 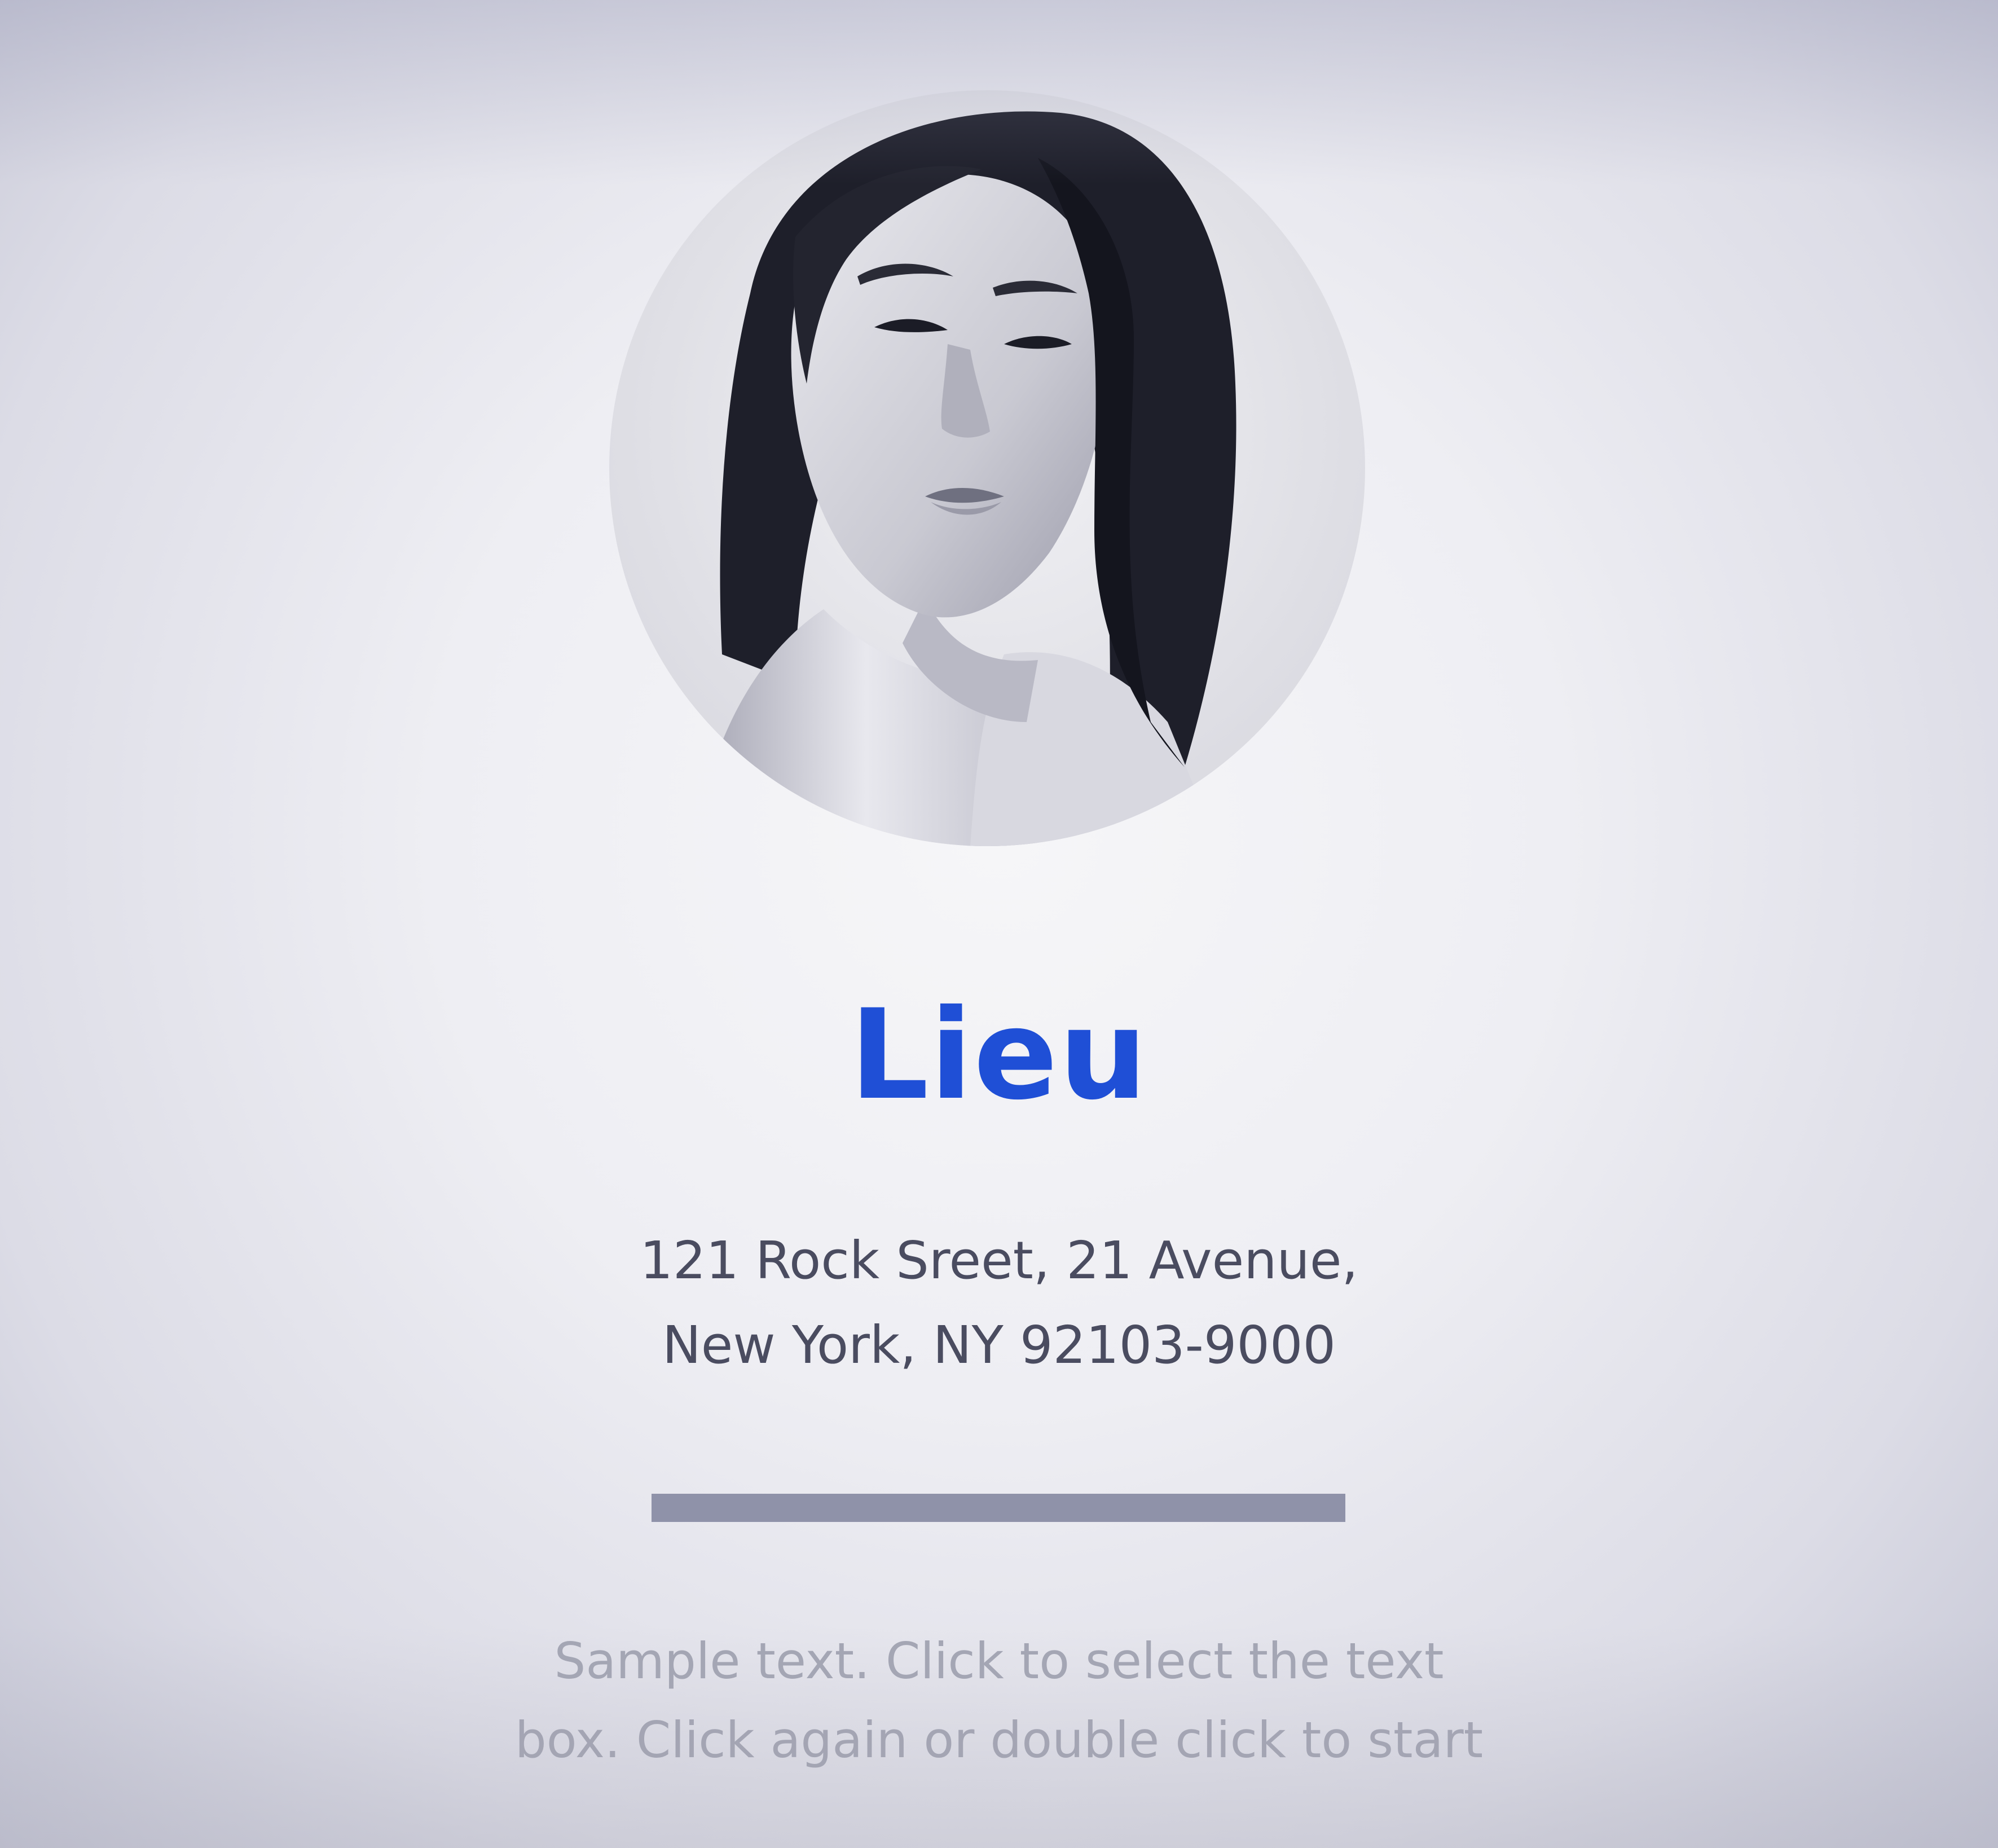 I want to click on divider-bar, so click(x=998, y=1508).